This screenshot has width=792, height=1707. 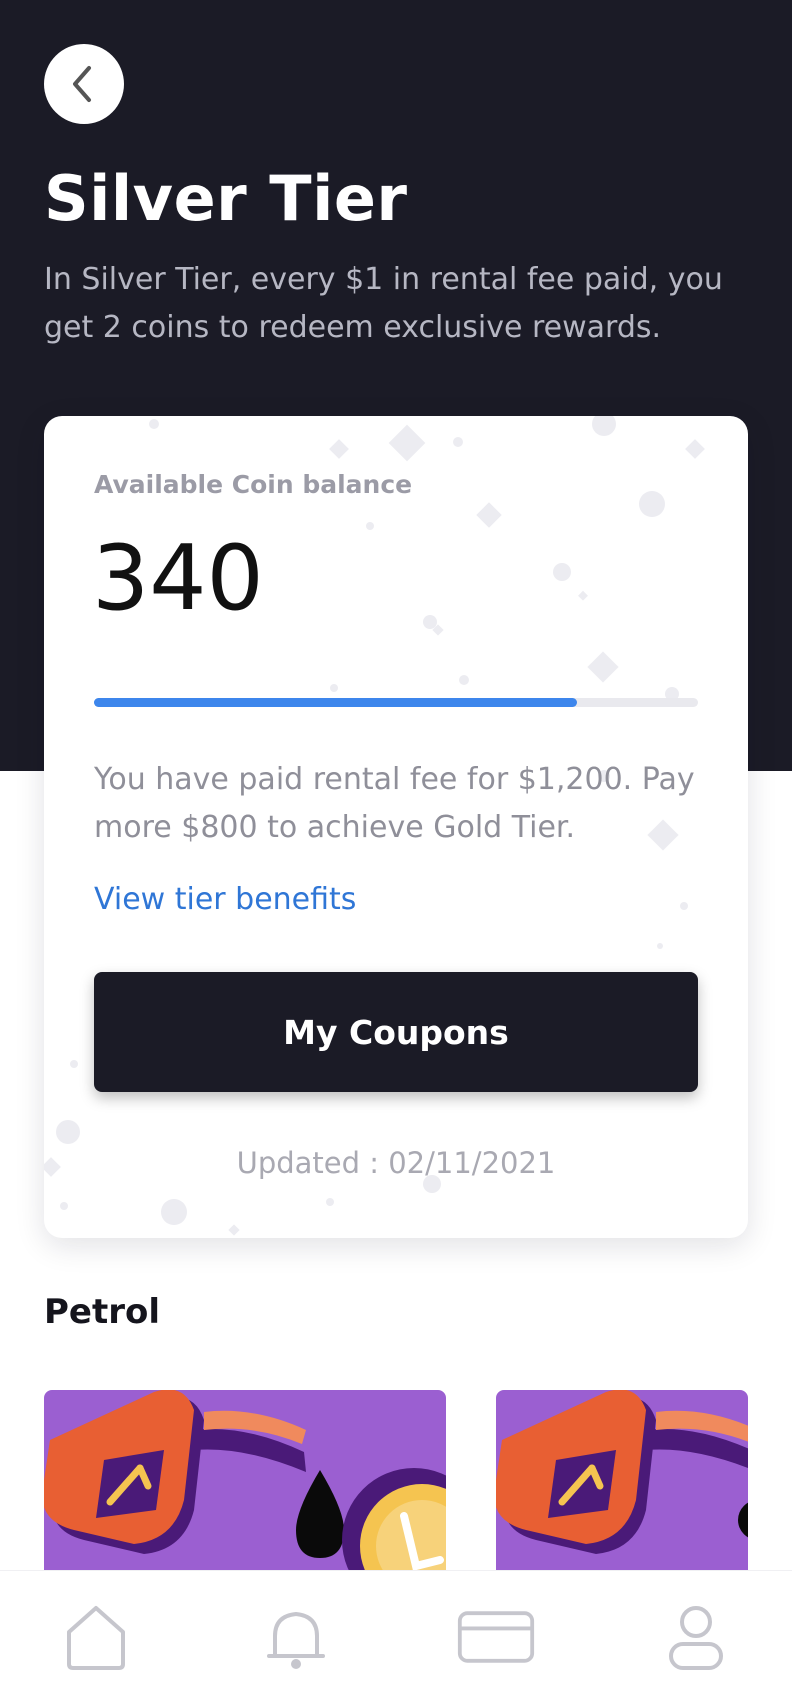 I want to click on tab-profile, so click(x=696, y=1637).